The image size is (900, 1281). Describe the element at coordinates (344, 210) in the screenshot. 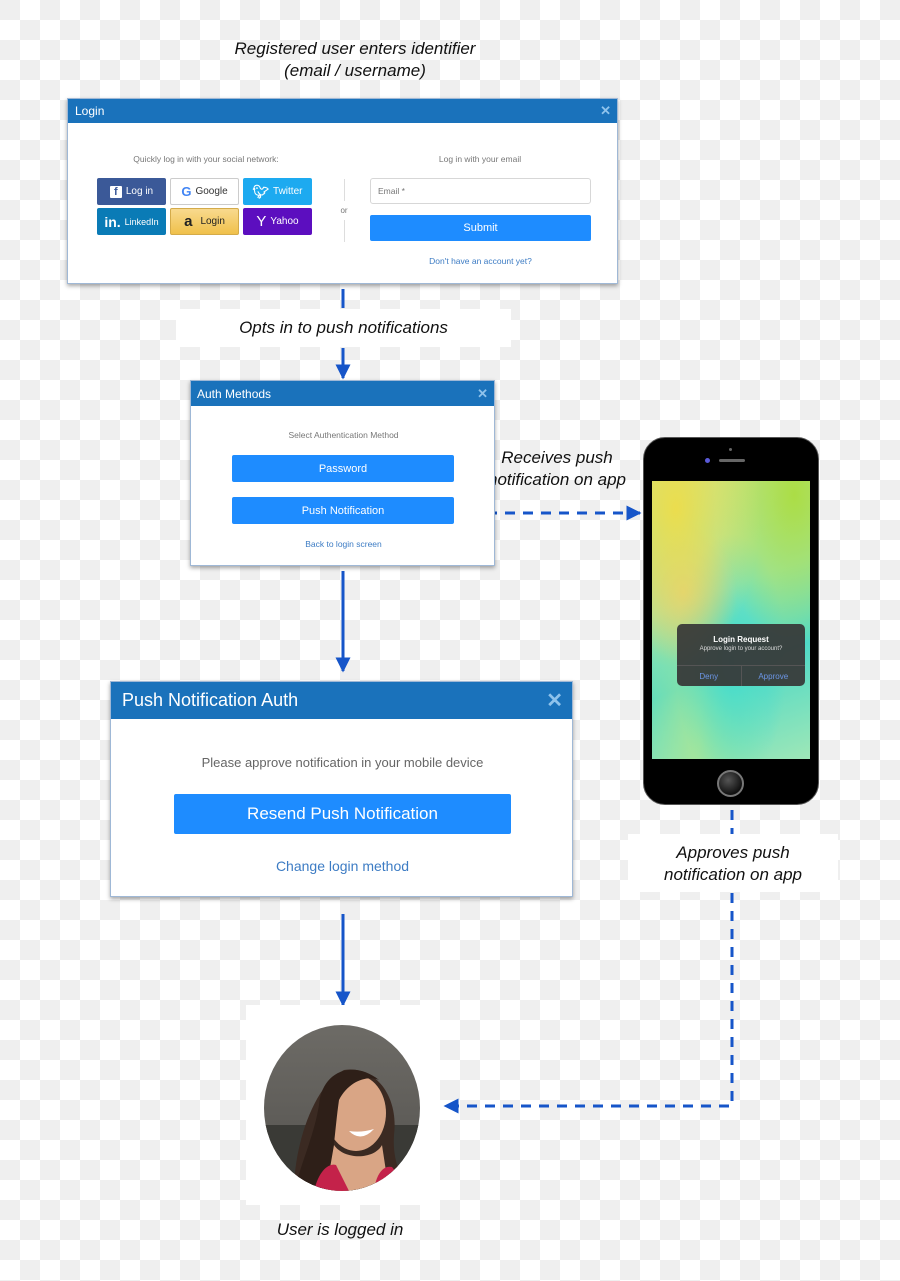

I see `divider-or-label: or` at that location.